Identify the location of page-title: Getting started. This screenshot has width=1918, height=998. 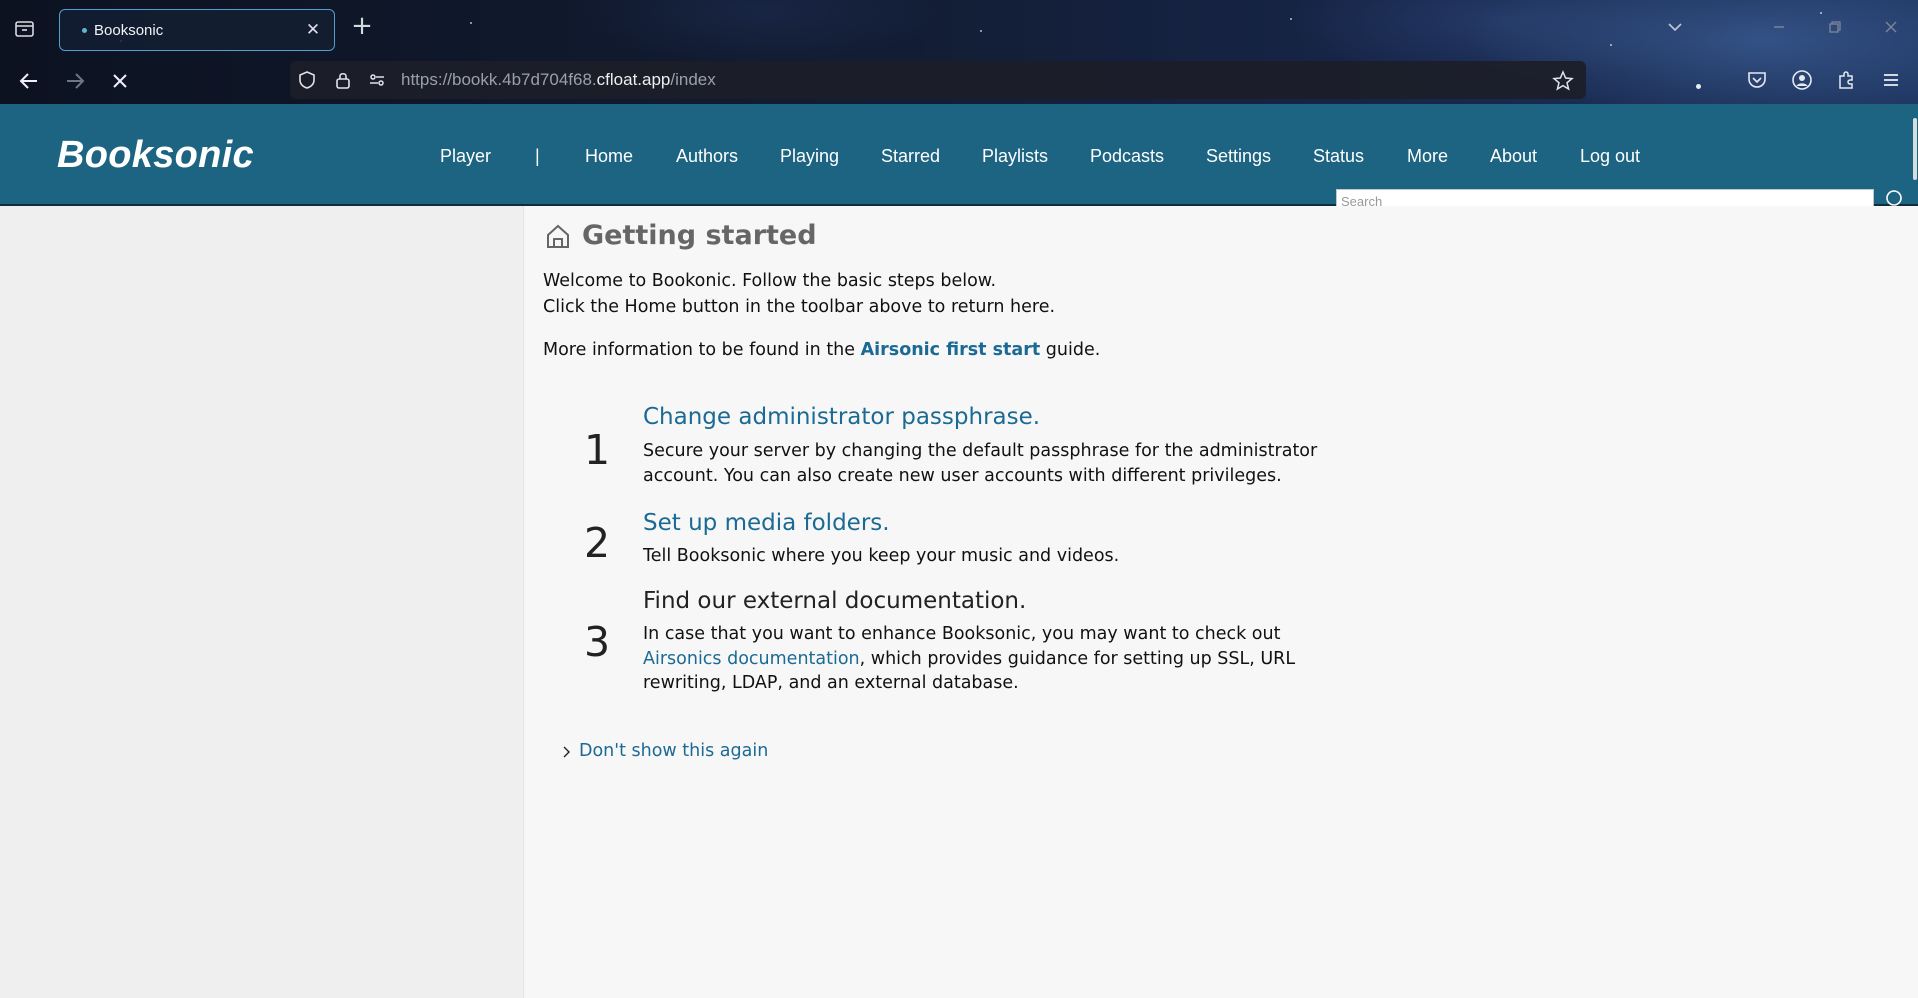
(699, 235).